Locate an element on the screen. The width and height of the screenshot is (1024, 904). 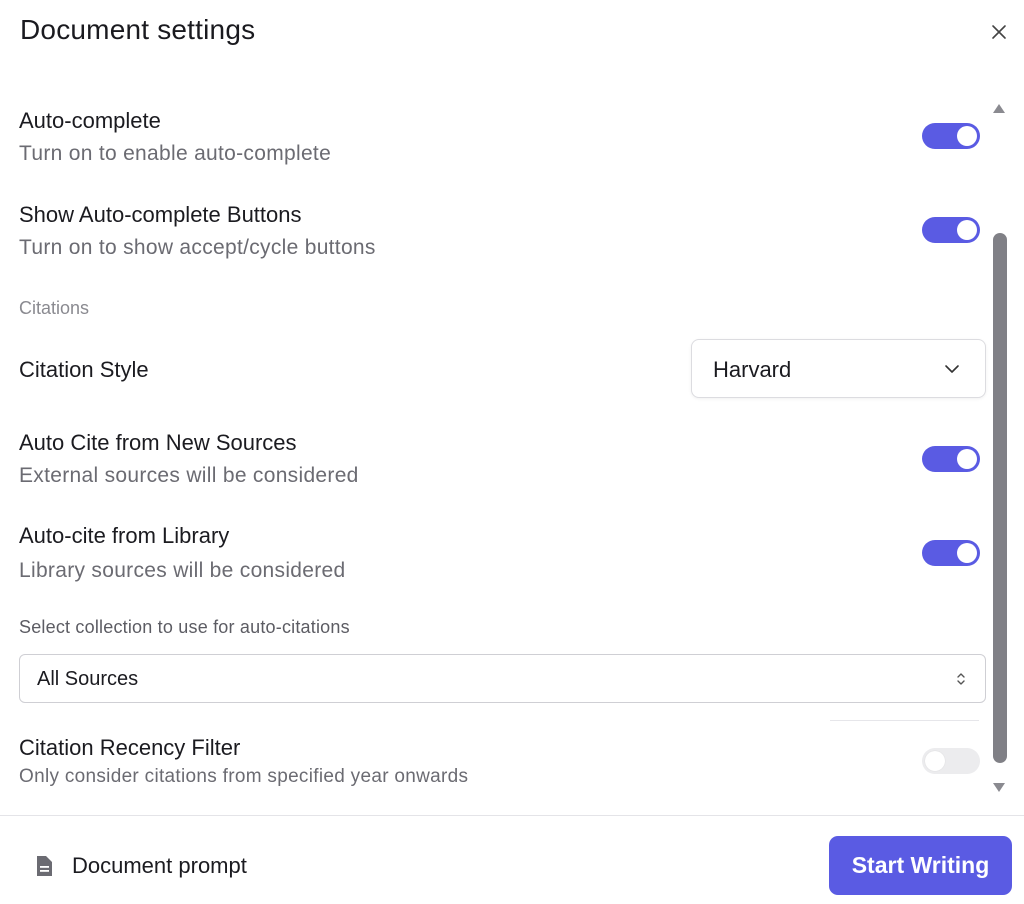
document-icon is located at coordinates (44, 866).